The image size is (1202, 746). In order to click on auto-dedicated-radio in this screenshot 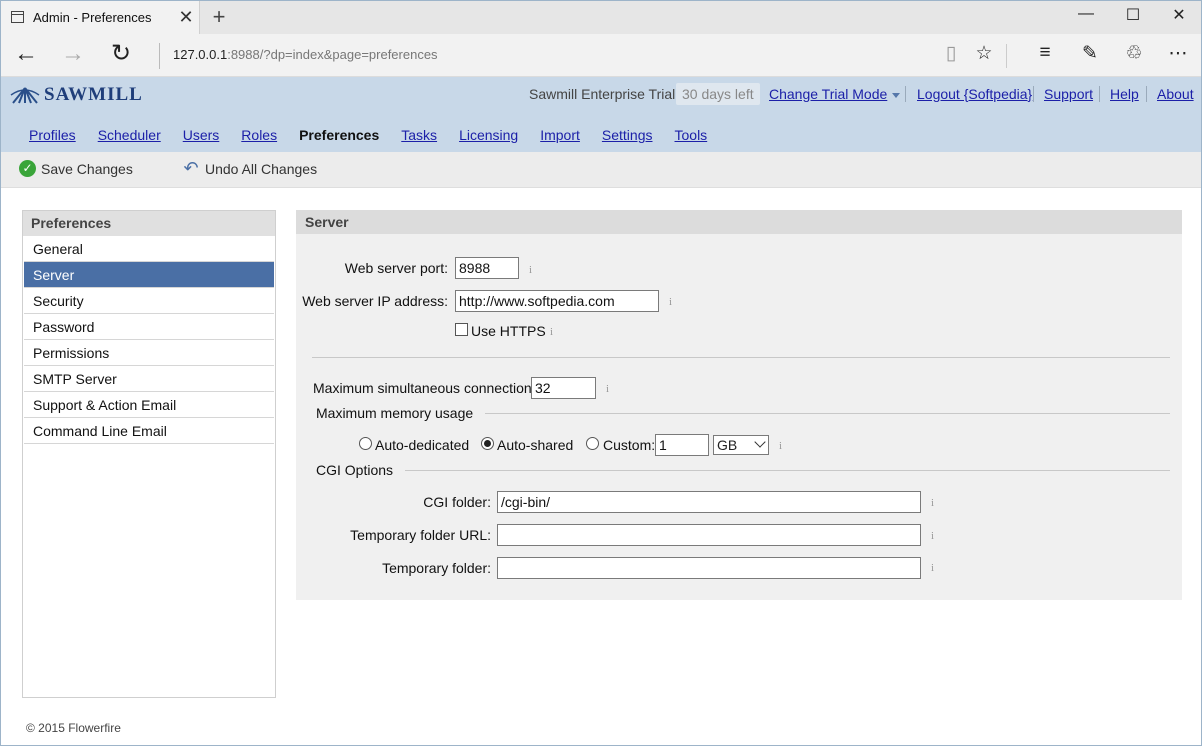, I will do `click(365, 443)`.